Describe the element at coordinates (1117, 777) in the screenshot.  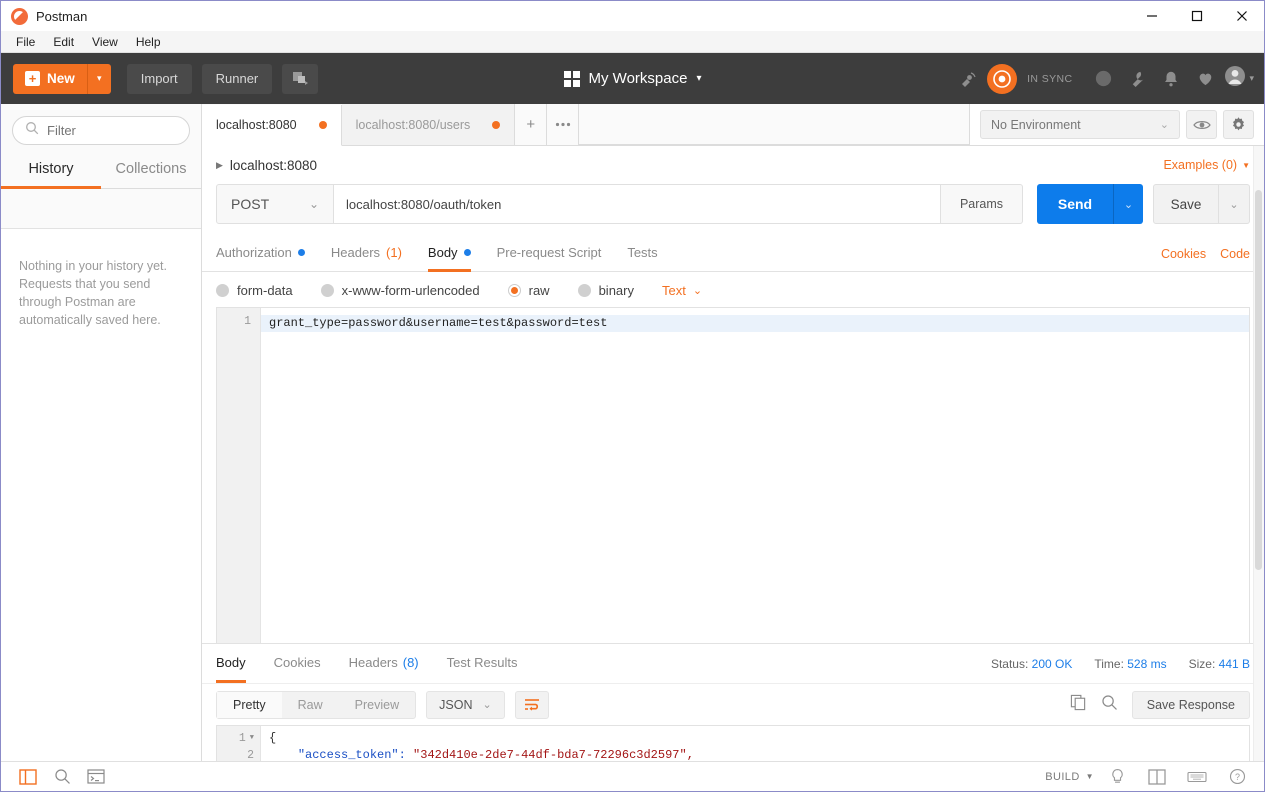
I see `bulb-icon` at that location.